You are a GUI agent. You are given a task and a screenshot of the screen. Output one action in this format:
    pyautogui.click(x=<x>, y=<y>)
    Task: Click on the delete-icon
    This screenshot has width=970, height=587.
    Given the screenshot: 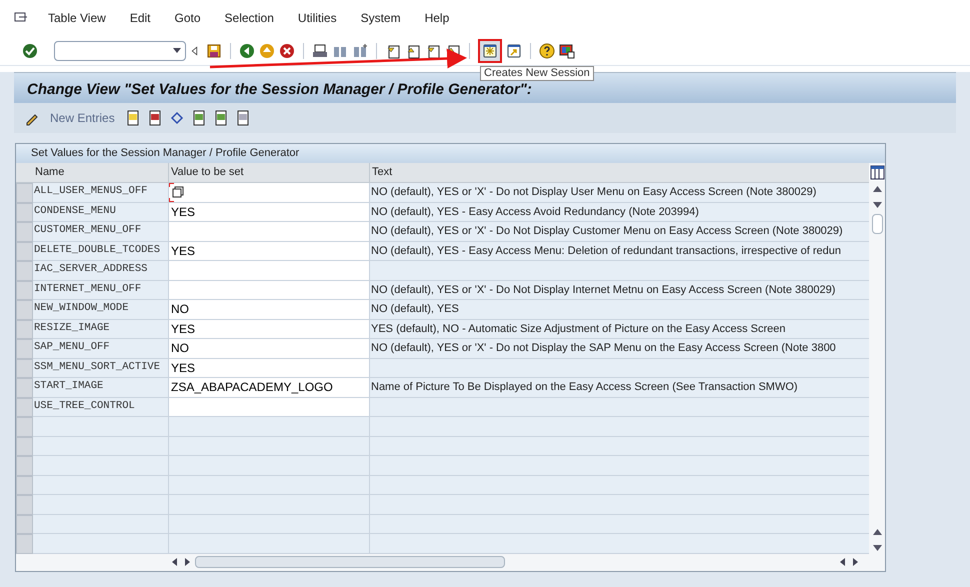 What is the action you would take?
    pyautogui.click(x=154, y=118)
    